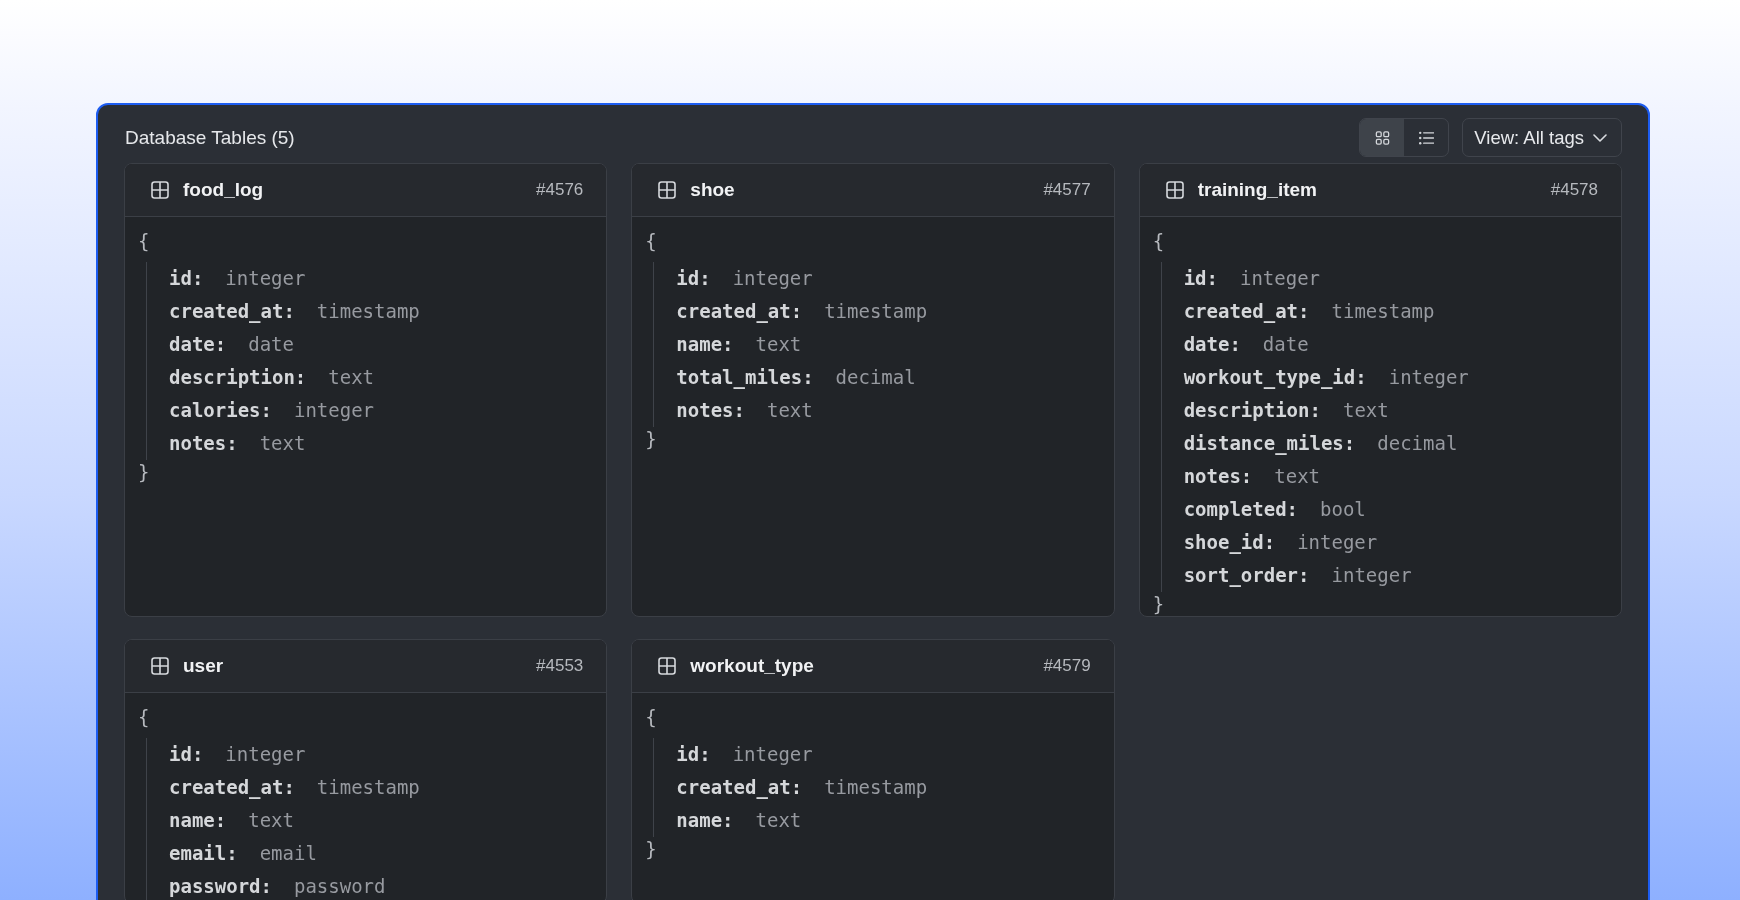 This screenshot has height=900, width=1740. Describe the element at coordinates (1269, 444) in the screenshot. I see `field-name: distance_miles:` at that location.